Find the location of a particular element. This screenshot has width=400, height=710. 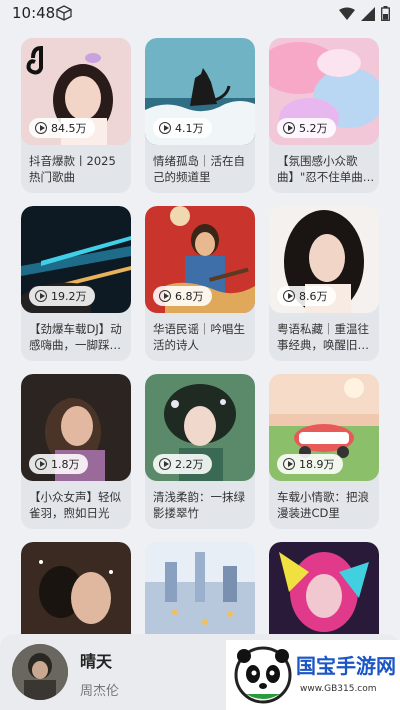

watermark-name: 国宝手游网 is located at coordinates (346, 666).